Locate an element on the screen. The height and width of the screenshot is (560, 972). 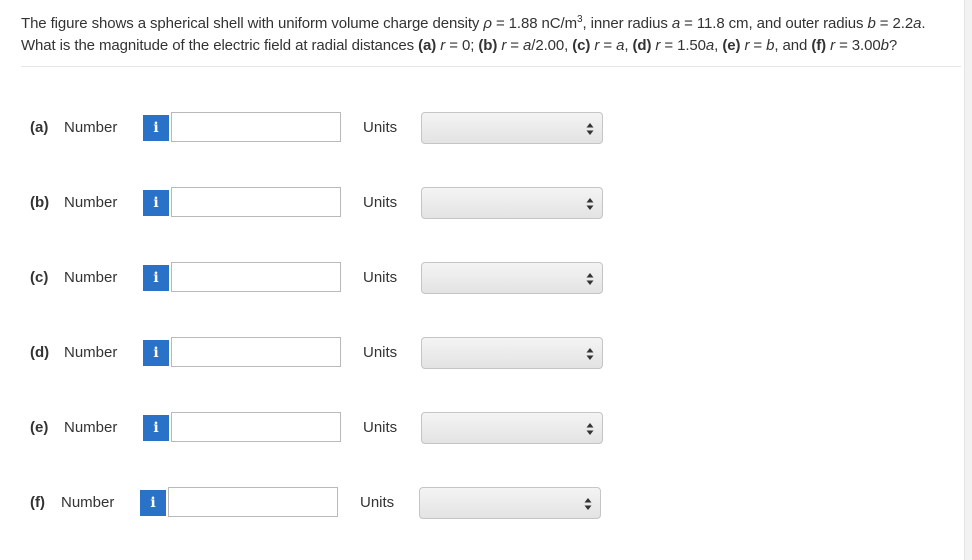
answer-row-d: (d) Number i Units is located at coordinates (320, 353).